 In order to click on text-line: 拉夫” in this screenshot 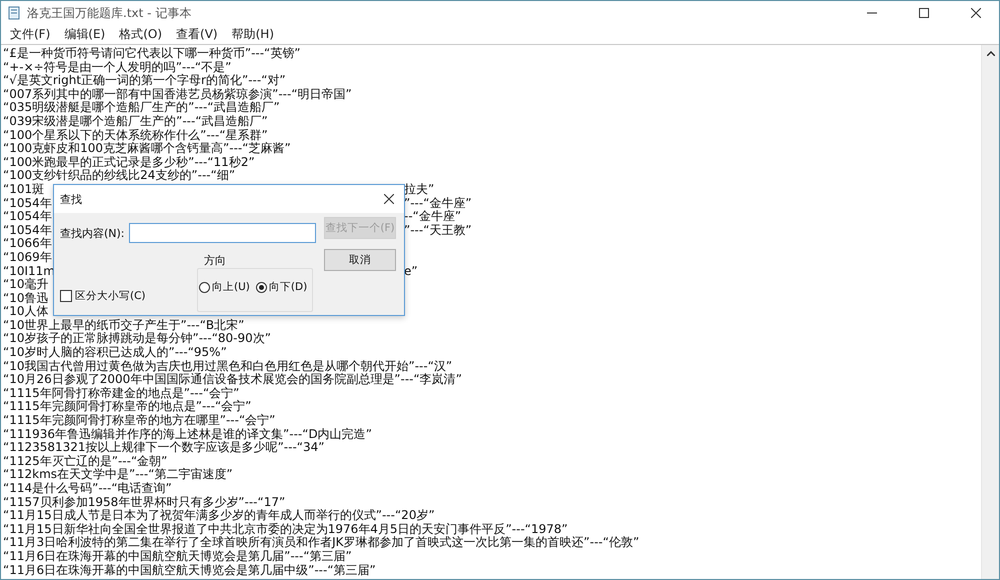, I will do `click(419, 189)`.